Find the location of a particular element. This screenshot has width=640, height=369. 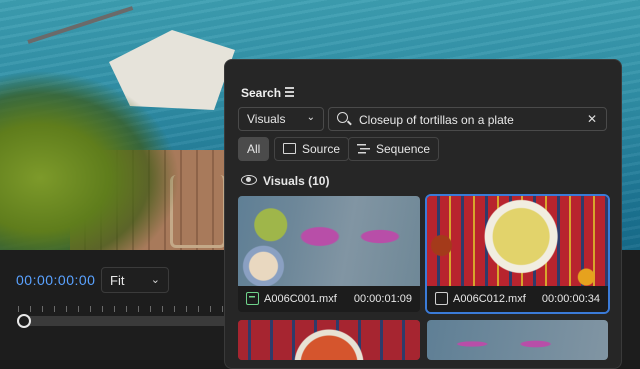

clip-caption: A006C001.mxf 00:00:01:09 is located at coordinates (329, 299).